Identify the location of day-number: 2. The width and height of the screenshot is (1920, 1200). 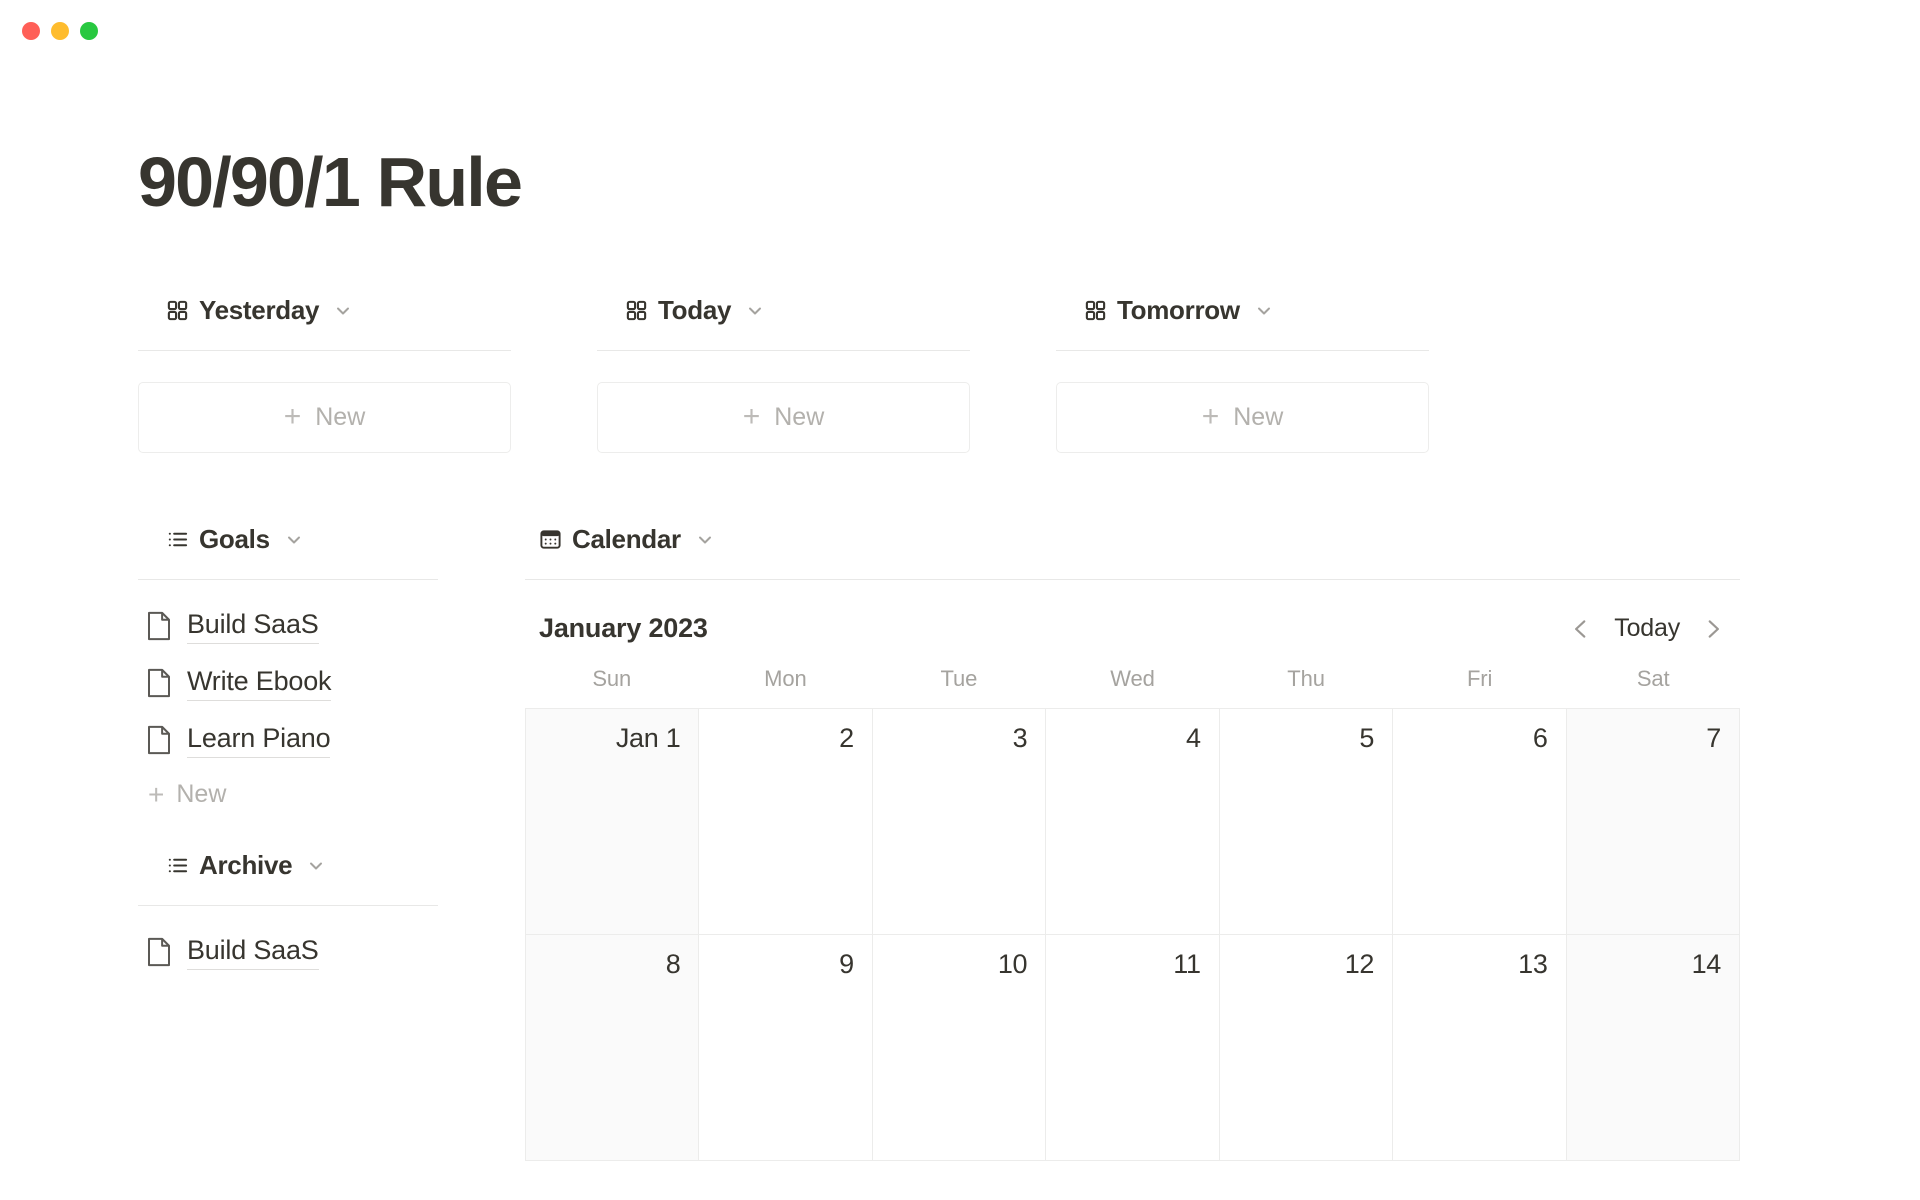
(846, 737).